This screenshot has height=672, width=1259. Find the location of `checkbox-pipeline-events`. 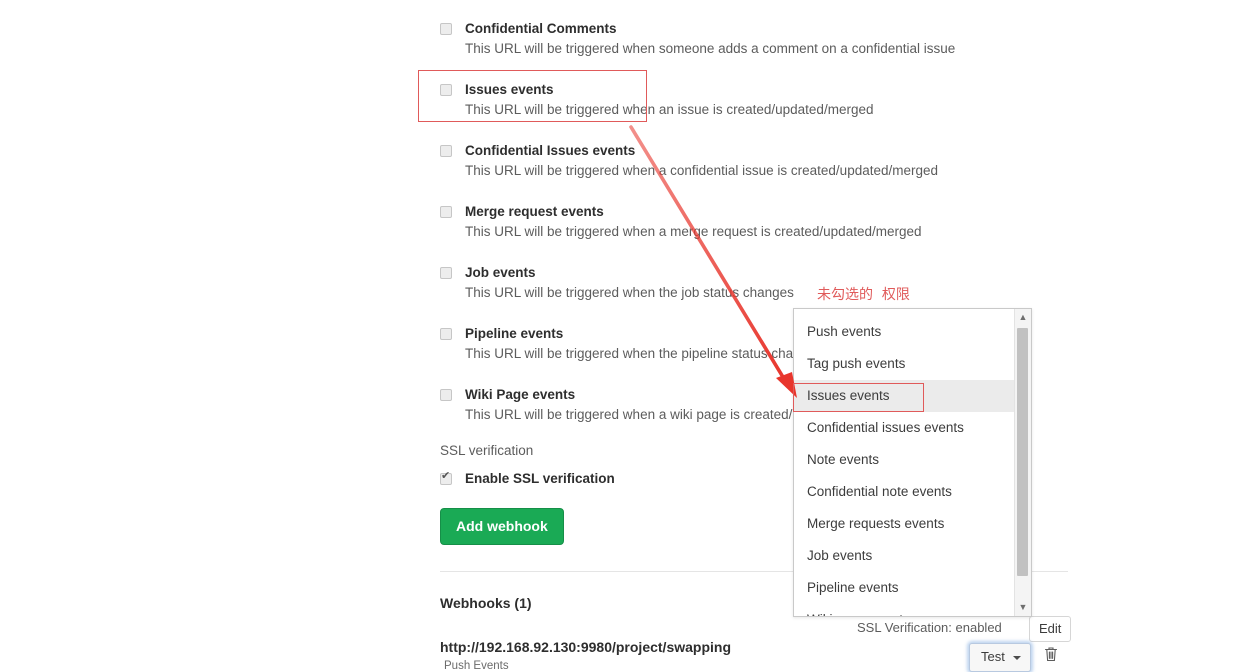

checkbox-pipeline-events is located at coordinates (446, 334).